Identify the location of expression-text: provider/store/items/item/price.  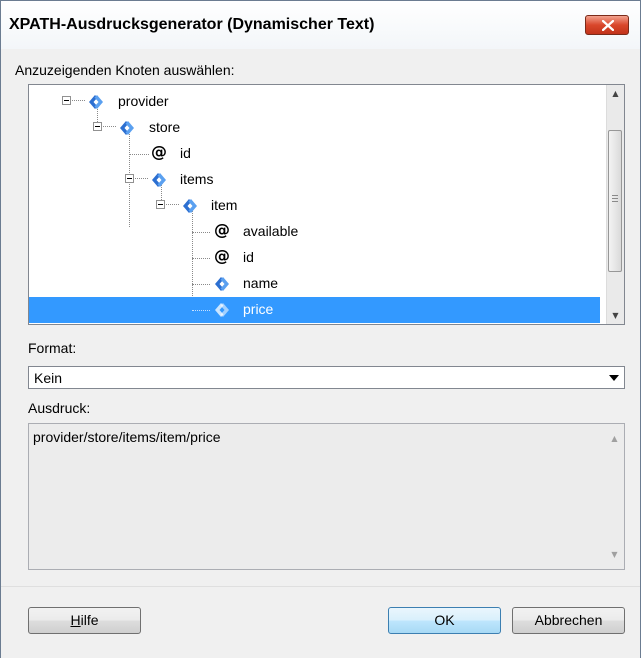
(127, 437).